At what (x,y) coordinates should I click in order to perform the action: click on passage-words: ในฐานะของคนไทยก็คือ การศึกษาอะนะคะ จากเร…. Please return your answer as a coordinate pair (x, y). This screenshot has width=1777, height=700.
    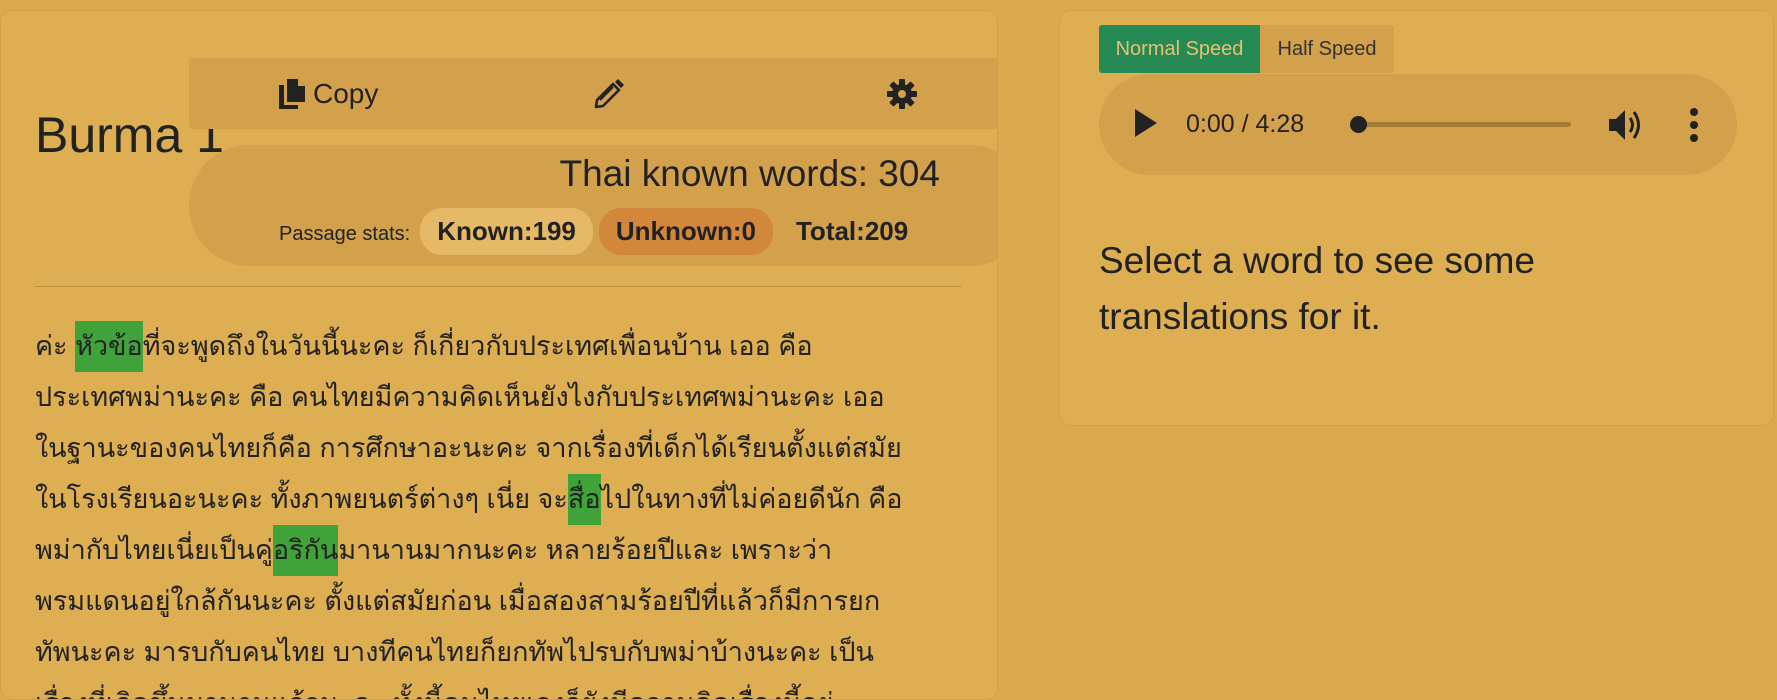
    Looking at the image, I should click on (468, 448).